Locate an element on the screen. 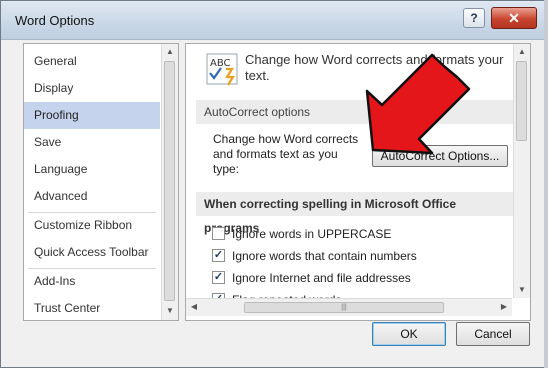 The width and height of the screenshot is (548, 368). background-window-edge is located at coordinates (546, 184).